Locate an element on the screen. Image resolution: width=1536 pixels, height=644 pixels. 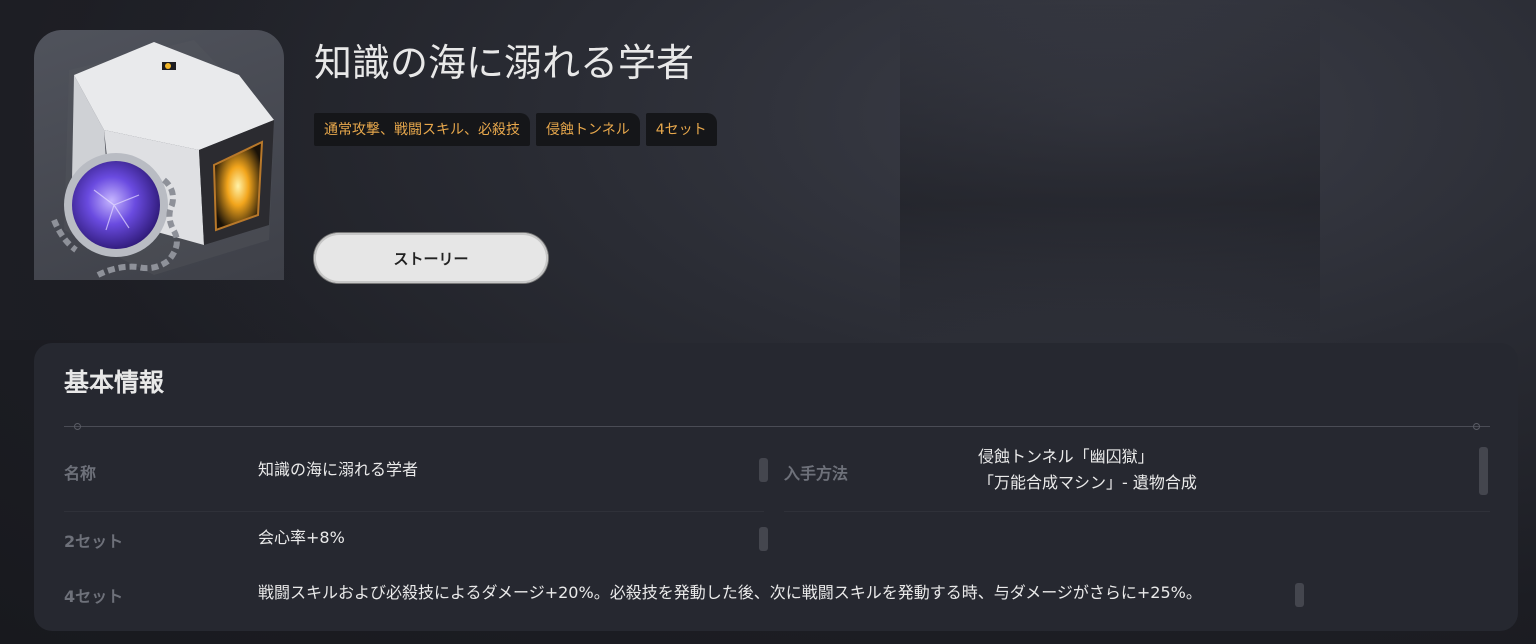
source-label: 入手方法 is located at coordinates (816, 473).